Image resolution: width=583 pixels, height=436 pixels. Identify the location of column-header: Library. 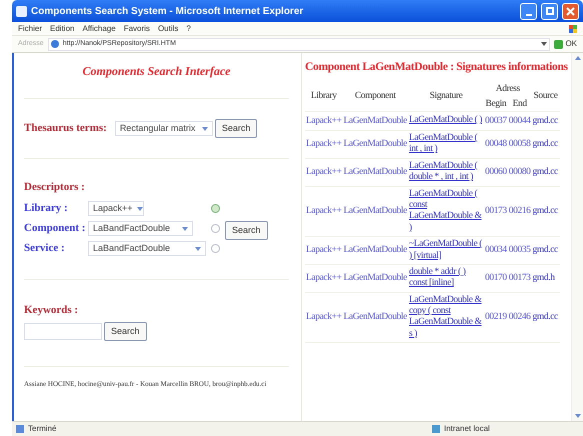
(323, 97).